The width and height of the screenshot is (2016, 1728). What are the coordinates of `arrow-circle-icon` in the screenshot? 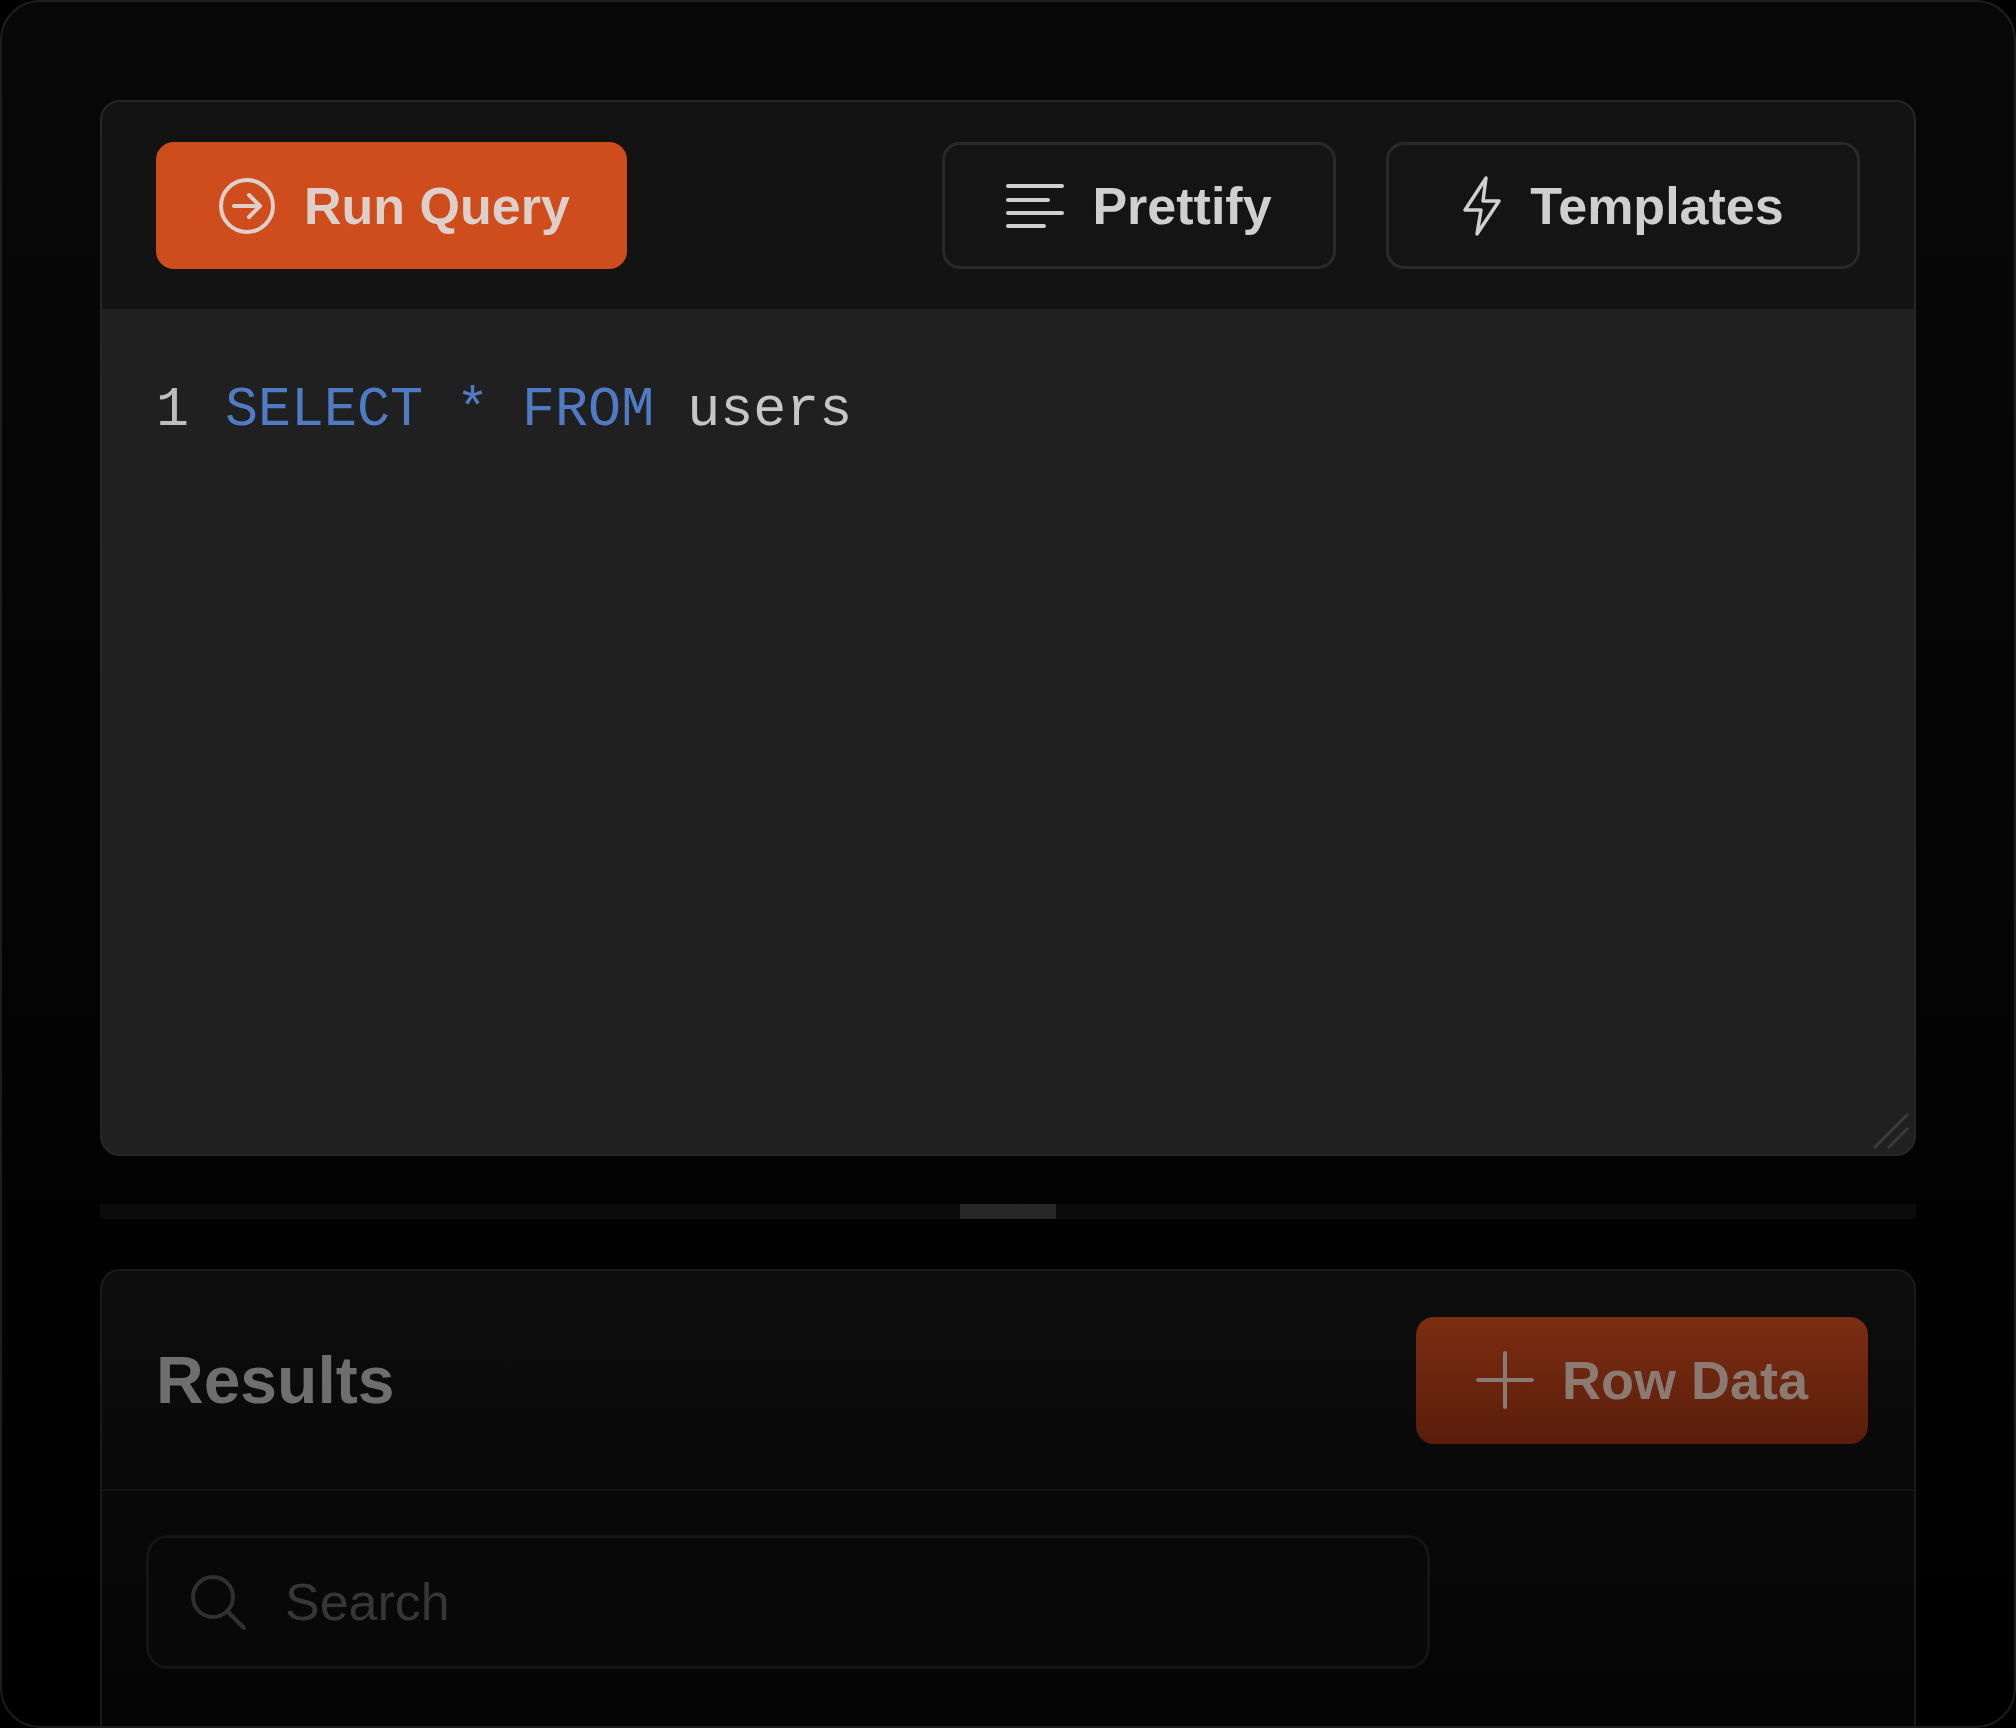 It's located at (247, 205).